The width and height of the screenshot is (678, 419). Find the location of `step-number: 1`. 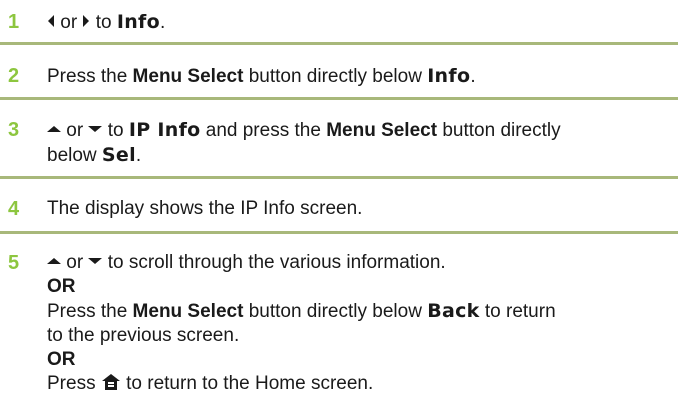

step-number: 1 is located at coordinates (14, 22).